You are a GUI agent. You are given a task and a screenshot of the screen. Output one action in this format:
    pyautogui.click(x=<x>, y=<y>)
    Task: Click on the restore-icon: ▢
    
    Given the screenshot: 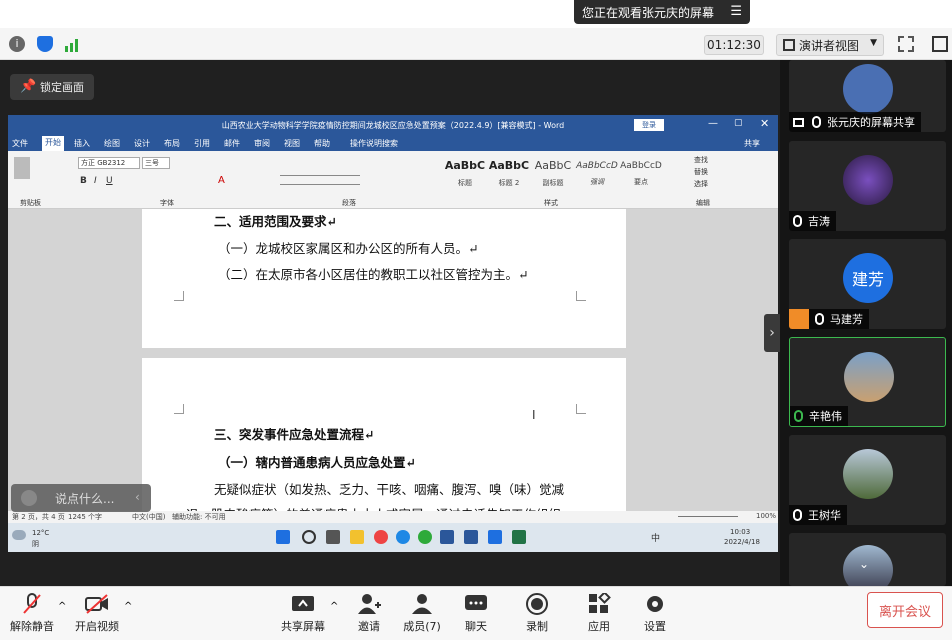 What is the action you would take?
    pyautogui.click(x=738, y=123)
    